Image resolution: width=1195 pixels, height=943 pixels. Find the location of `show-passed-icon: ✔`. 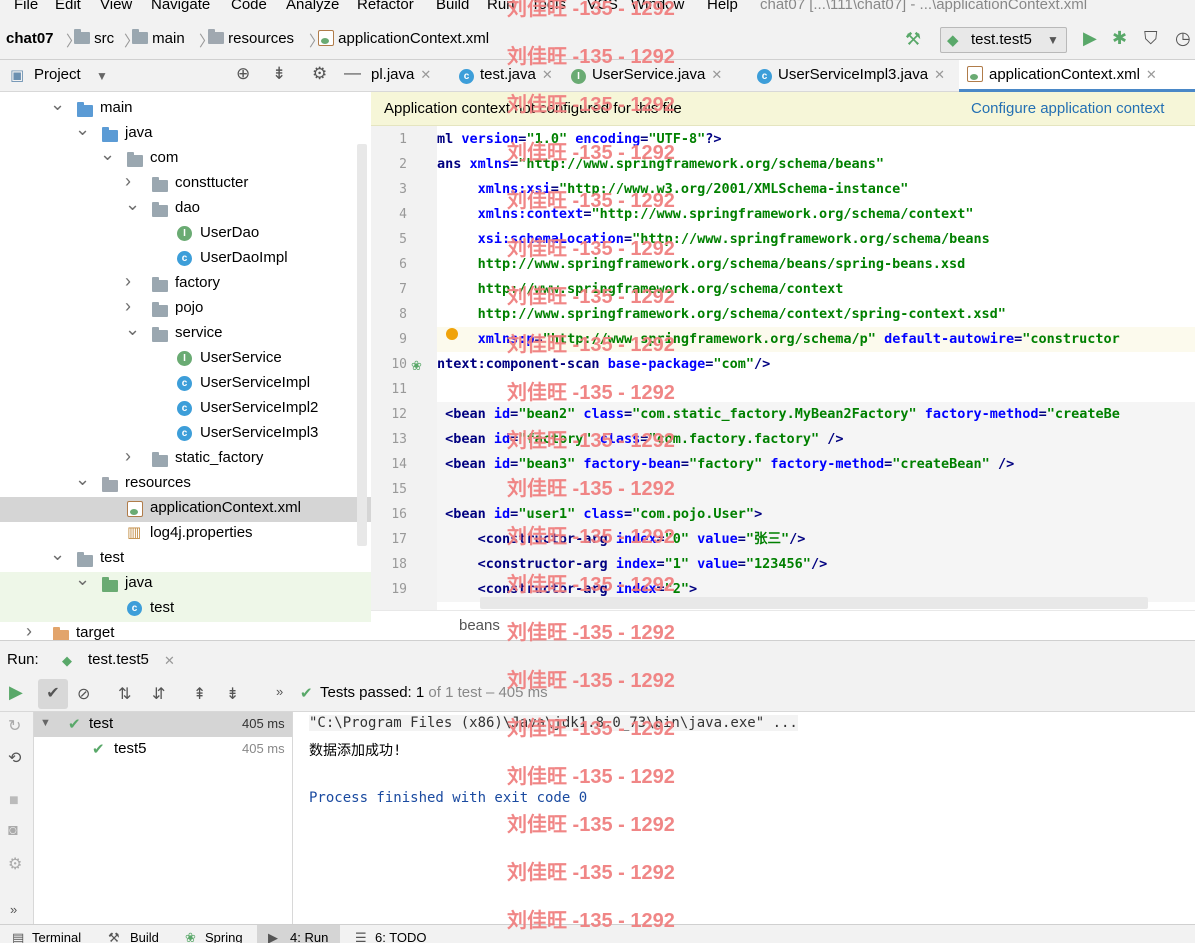

show-passed-icon: ✔ is located at coordinates (53, 694).